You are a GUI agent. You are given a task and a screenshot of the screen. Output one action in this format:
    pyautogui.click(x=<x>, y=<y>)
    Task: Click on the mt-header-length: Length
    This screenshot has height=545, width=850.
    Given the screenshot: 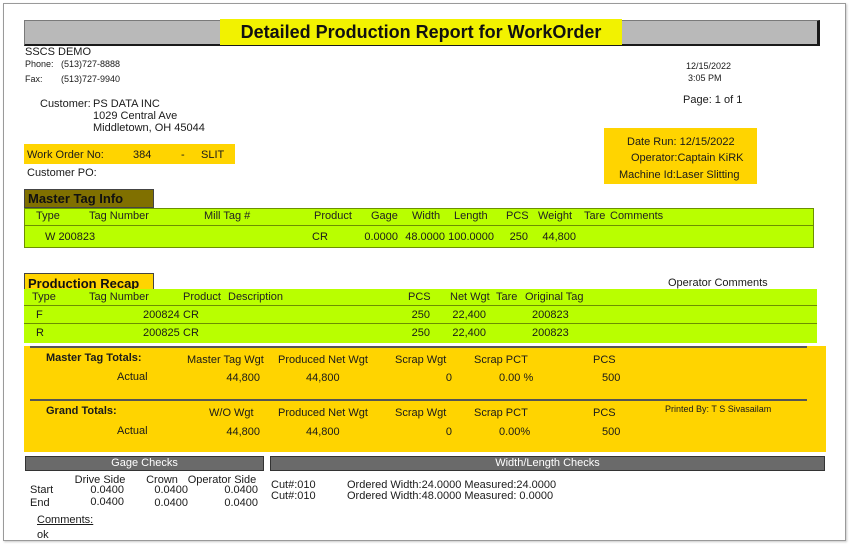 What is the action you would take?
    pyautogui.click(x=471, y=216)
    